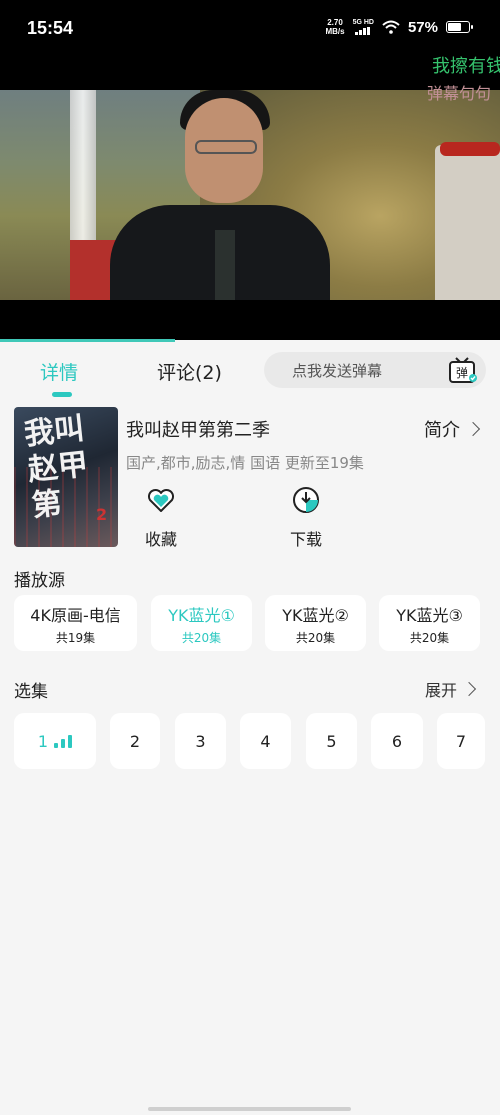 The width and height of the screenshot is (500, 1115). What do you see at coordinates (306, 500) in the screenshot?
I see `download-icon` at bounding box center [306, 500].